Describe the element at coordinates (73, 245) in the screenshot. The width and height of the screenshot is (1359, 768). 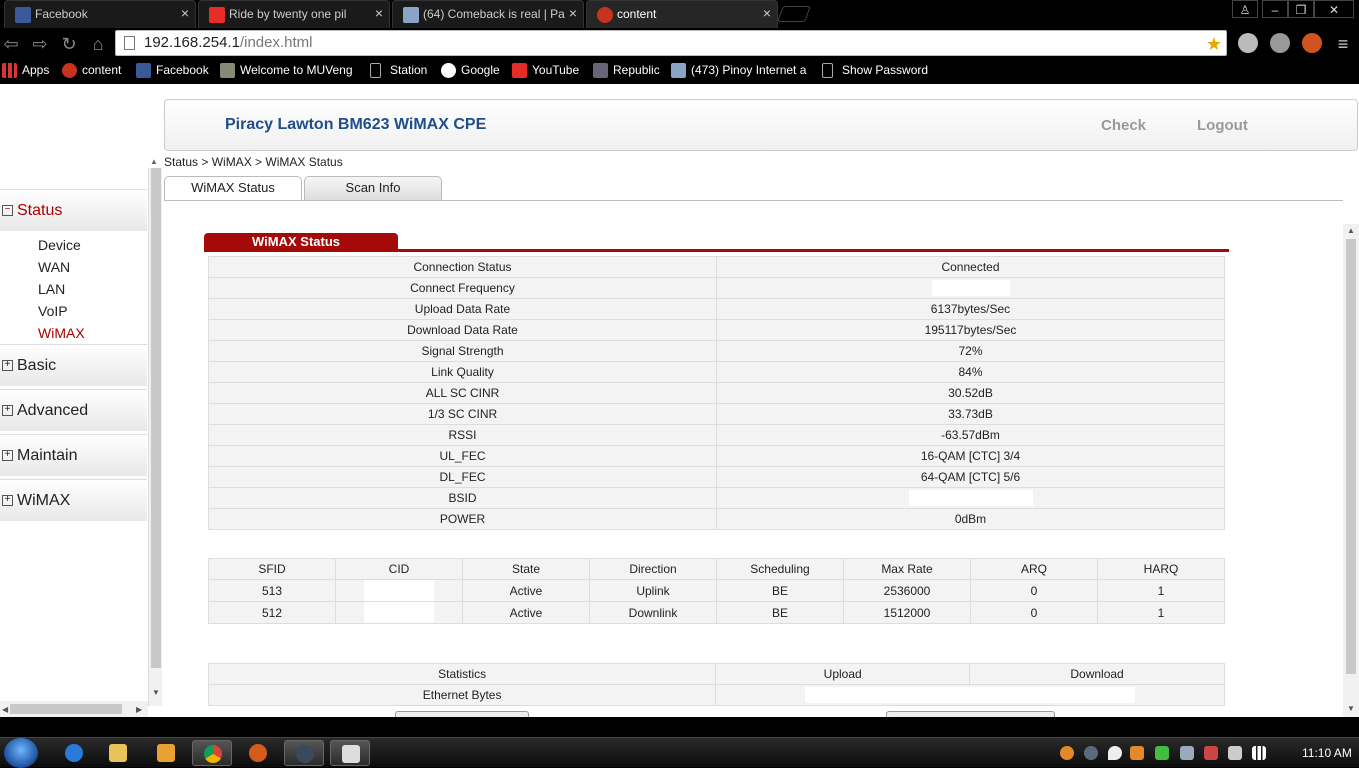
I see `submenu-device: Device` at that location.